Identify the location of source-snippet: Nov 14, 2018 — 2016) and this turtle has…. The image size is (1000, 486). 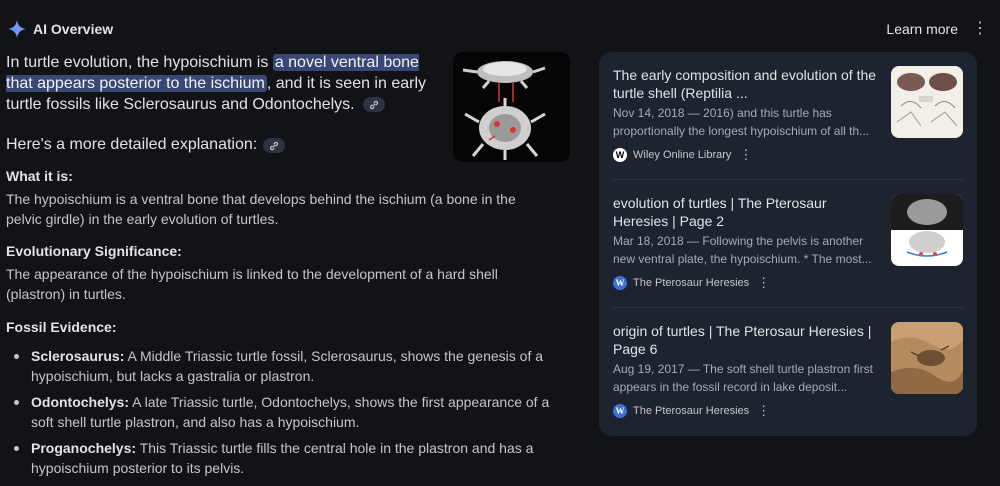
(741, 122).